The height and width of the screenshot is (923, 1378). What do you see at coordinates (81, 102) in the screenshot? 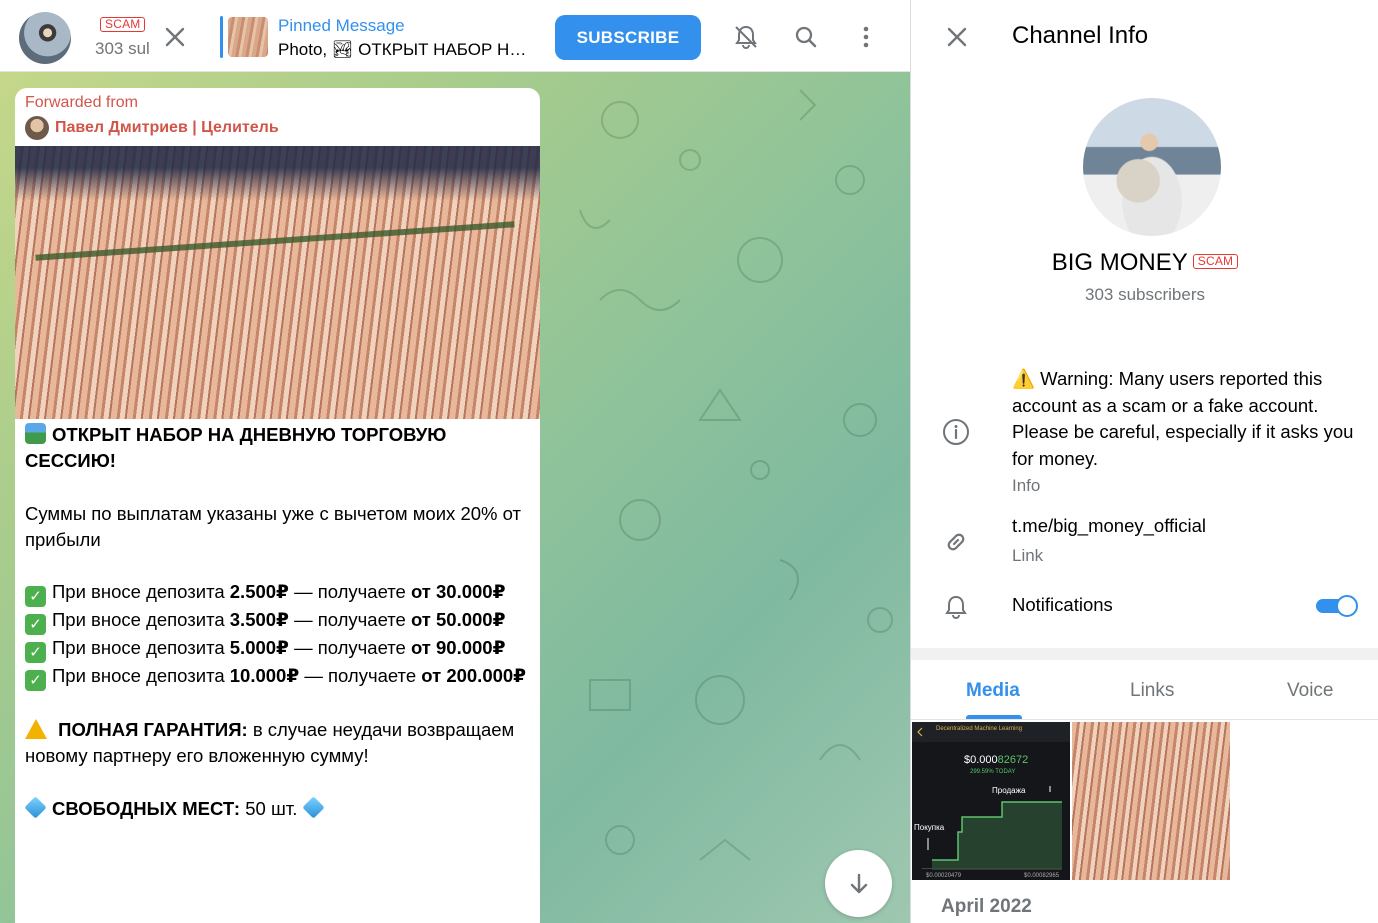
I see `forwarded-label: Forwarded from` at bounding box center [81, 102].